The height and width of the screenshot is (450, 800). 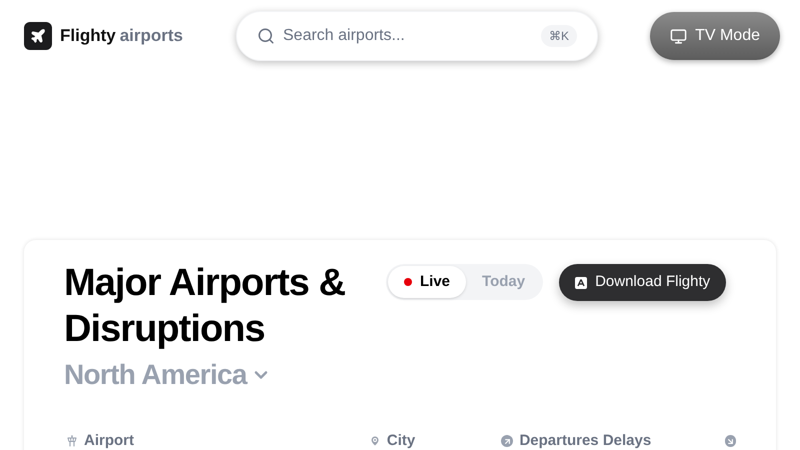 What do you see at coordinates (152, 36) in the screenshot?
I see `brand-suffix: airports` at bounding box center [152, 36].